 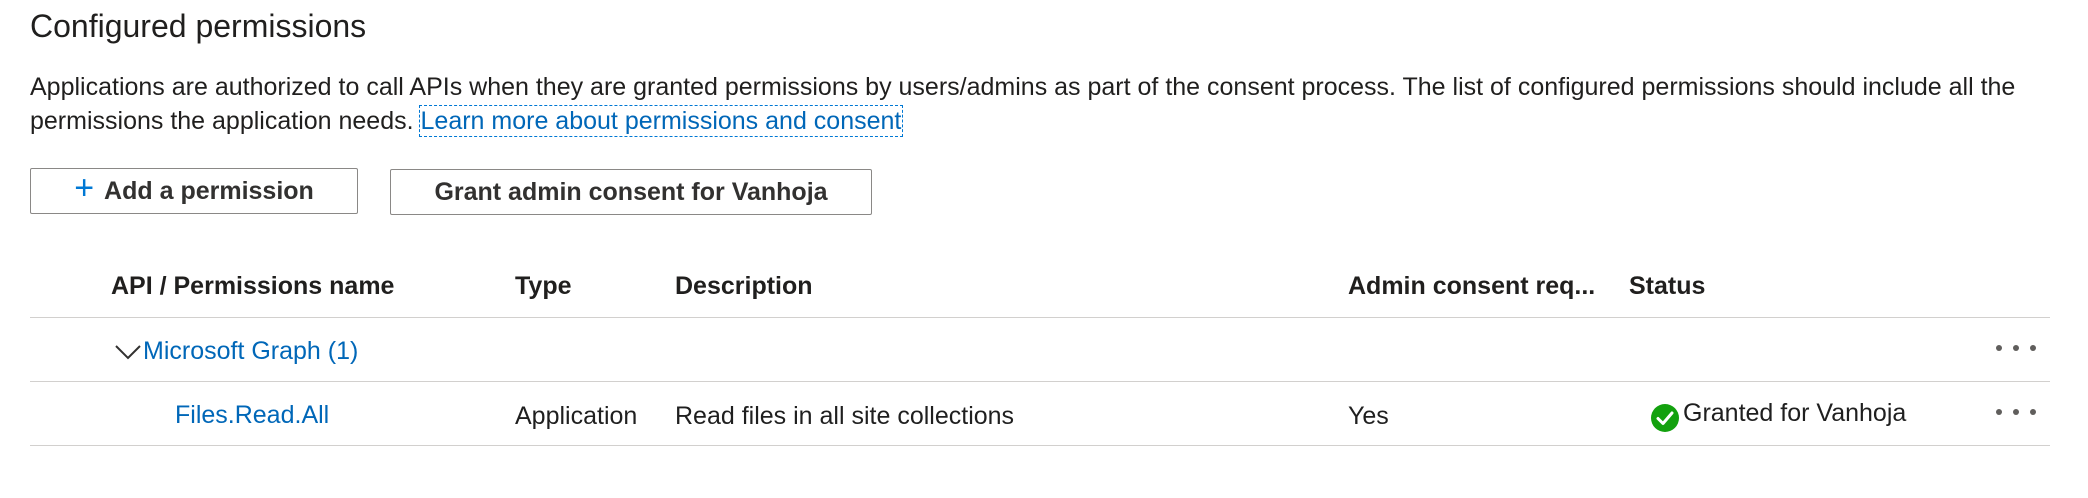 What do you see at coordinates (209, 190) in the screenshot?
I see `add-permission-label: Add a permission` at bounding box center [209, 190].